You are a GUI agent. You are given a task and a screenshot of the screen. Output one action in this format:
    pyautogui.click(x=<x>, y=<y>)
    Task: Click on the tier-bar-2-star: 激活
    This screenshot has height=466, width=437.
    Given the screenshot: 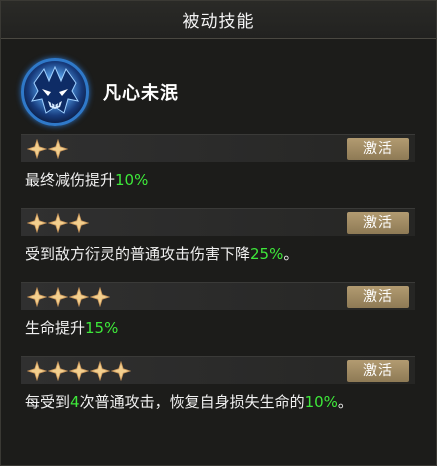 What is the action you would take?
    pyautogui.click(x=218, y=148)
    